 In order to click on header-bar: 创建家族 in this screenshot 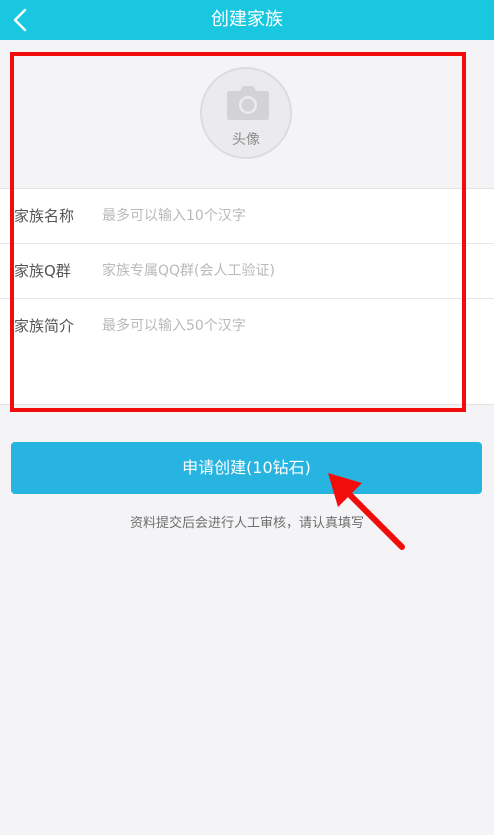, I will do `click(247, 20)`.